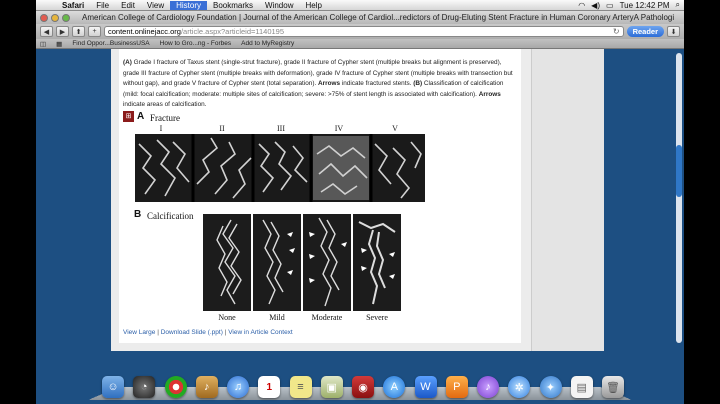 The image size is (720, 404). What do you see at coordinates (519, 387) in the screenshot?
I see `safari-icon: ✲` at bounding box center [519, 387].